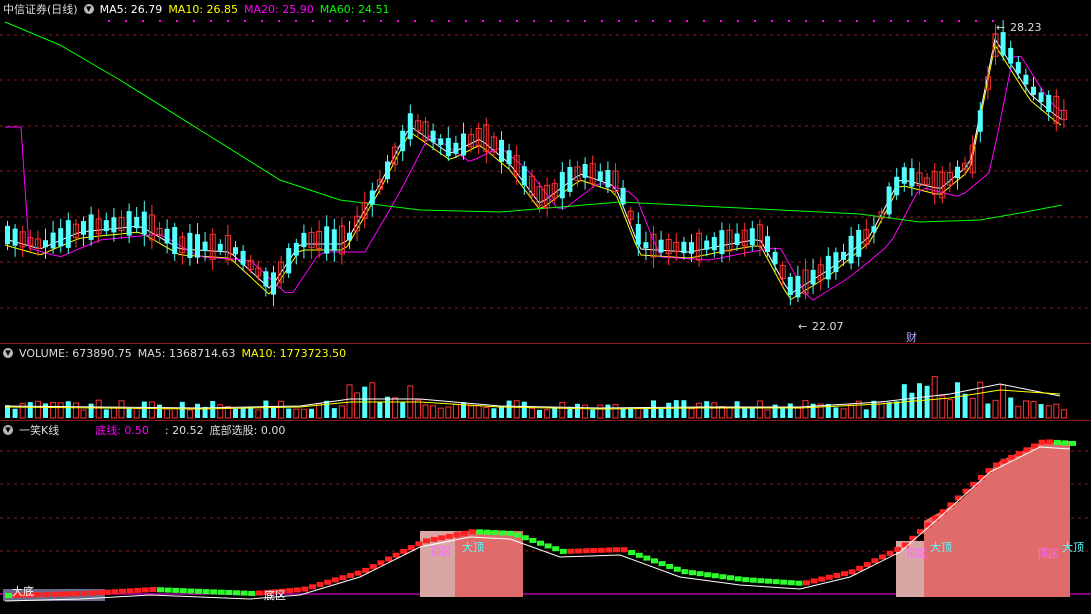 This screenshot has width=1091, height=614. I want to click on top-zone-tag-1: 顶区, so click(441, 551).